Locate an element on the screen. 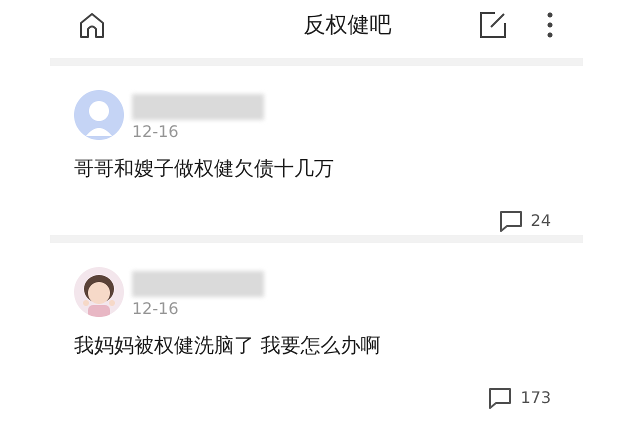 This screenshot has height=443, width=633. avatar-icon is located at coordinates (99, 115).